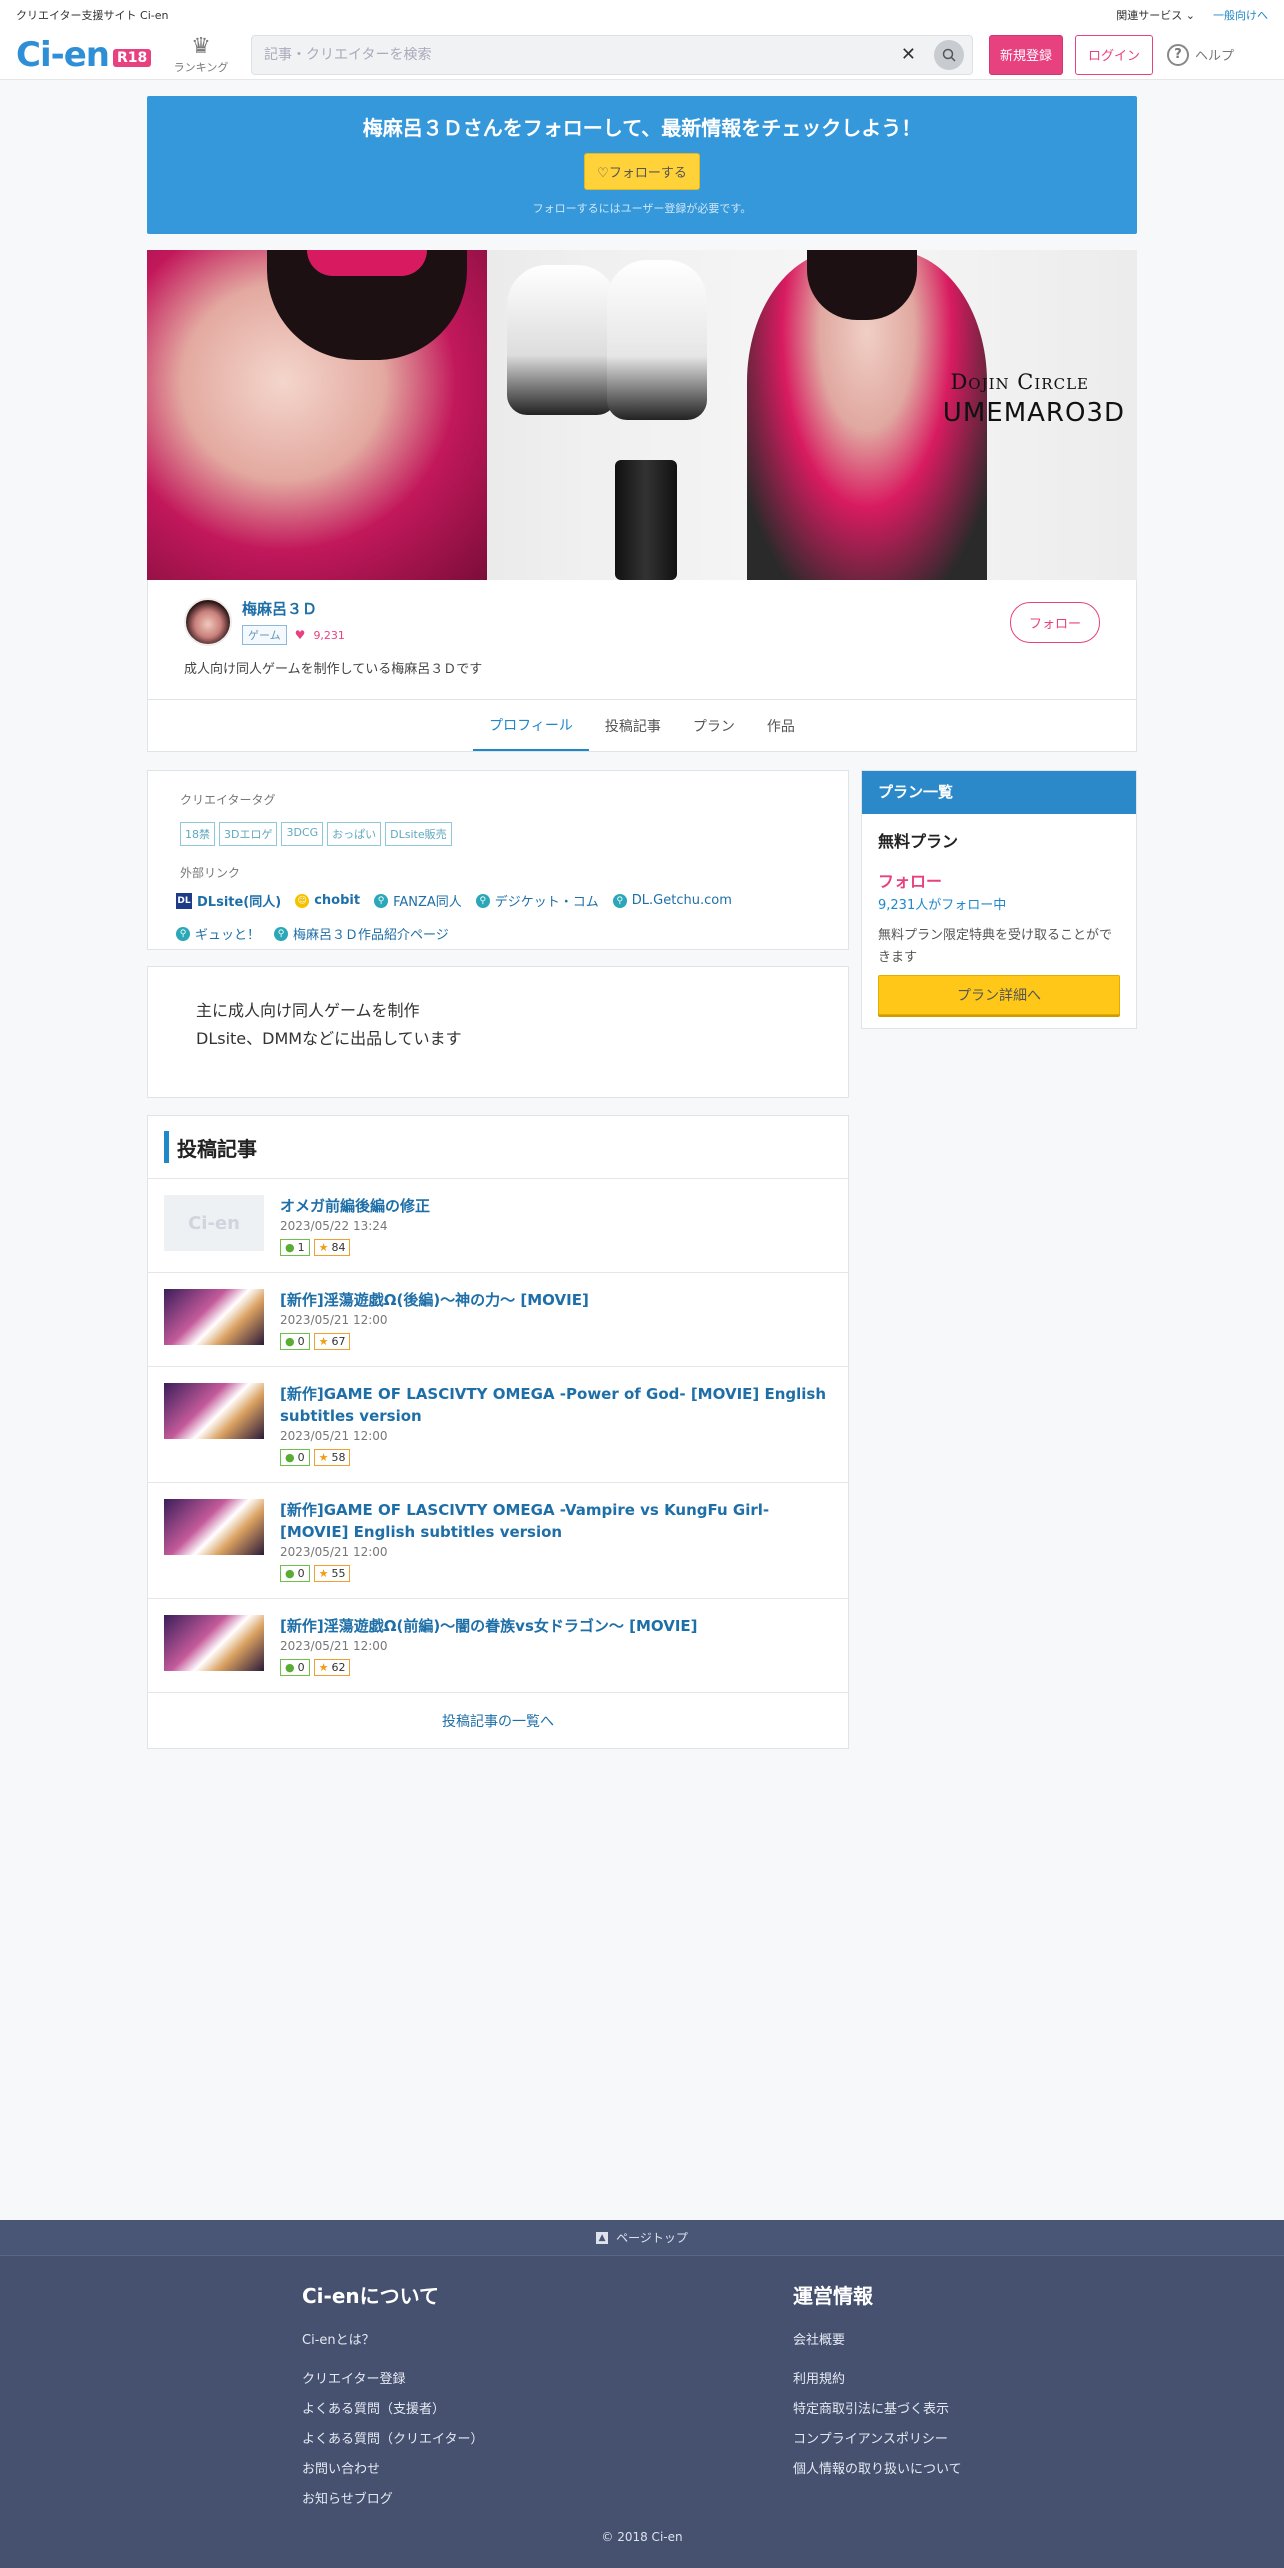  I want to click on footer-link: 個人情報の取り扱いについて, so click(1038, 2467).